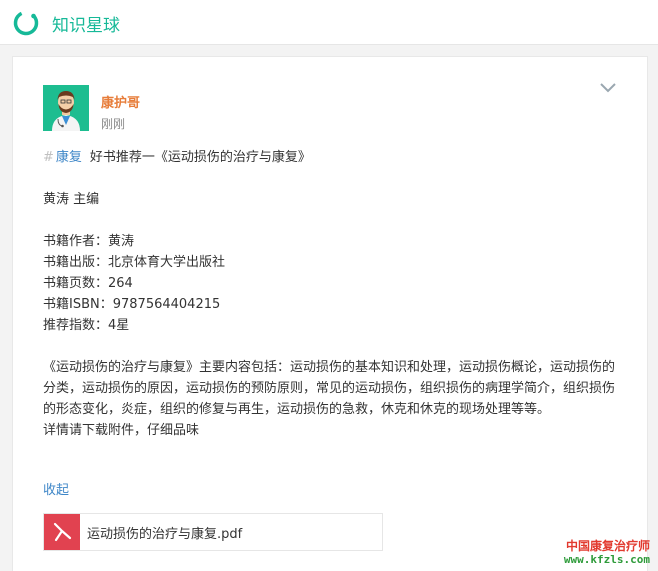 This screenshot has height=571, width=658. I want to click on post-title-line: # 康复 好书推荐一《运动损伤的治疗与康复》, so click(333, 157).